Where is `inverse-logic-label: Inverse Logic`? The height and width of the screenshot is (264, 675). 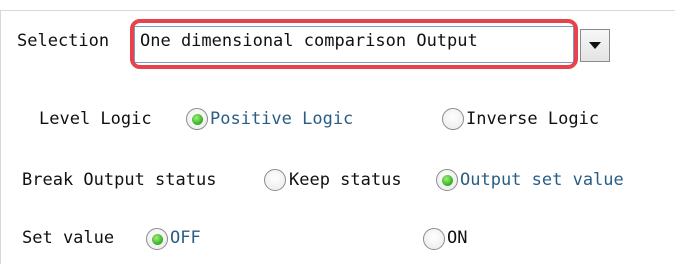
inverse-logic-label: Inverse Logic is located at coordinates (532, 119).